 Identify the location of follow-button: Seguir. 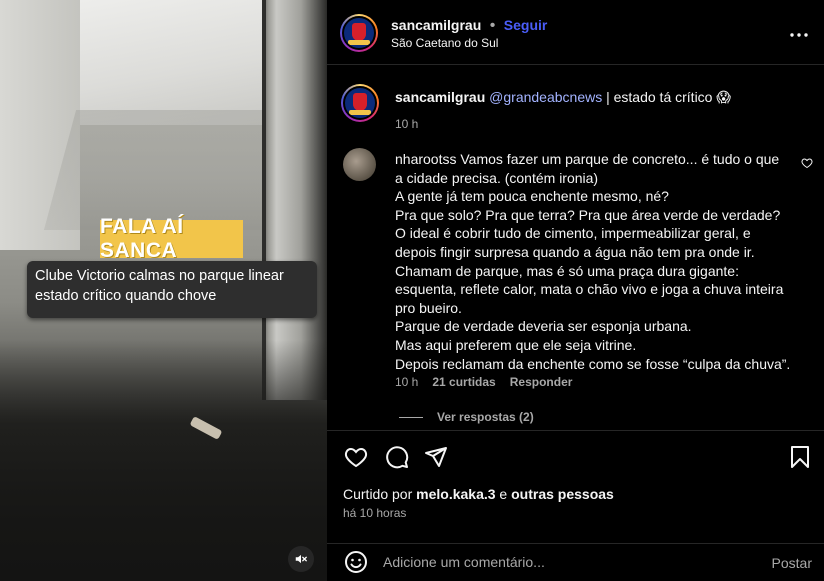
(526, 25).